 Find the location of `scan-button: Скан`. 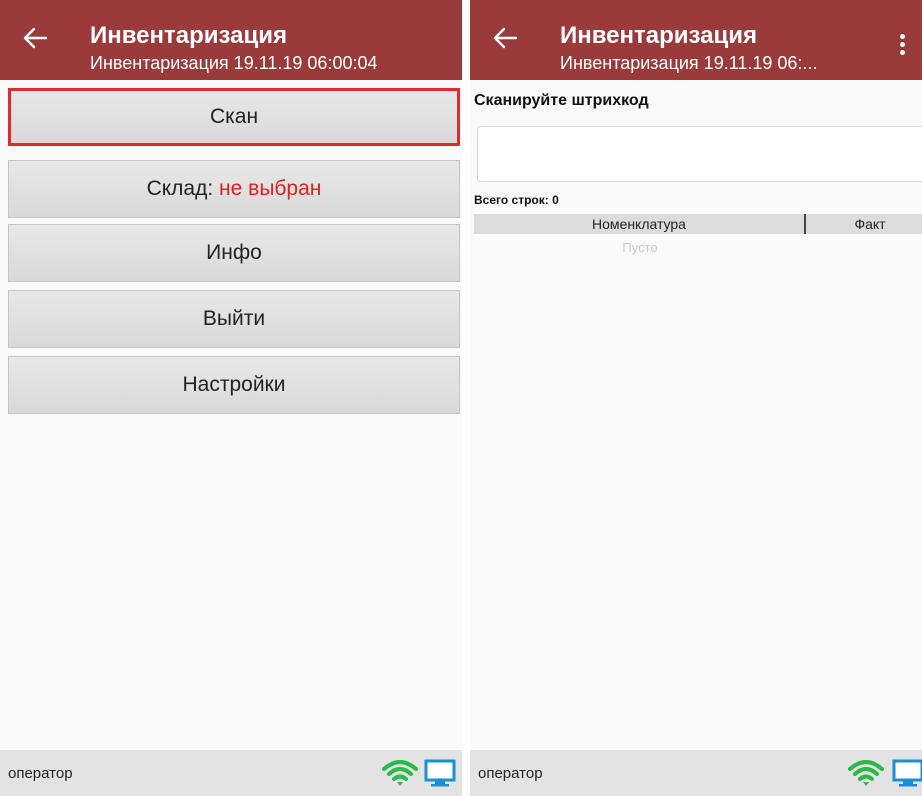

scan-button: Скан is located at coordinates (234, 117).